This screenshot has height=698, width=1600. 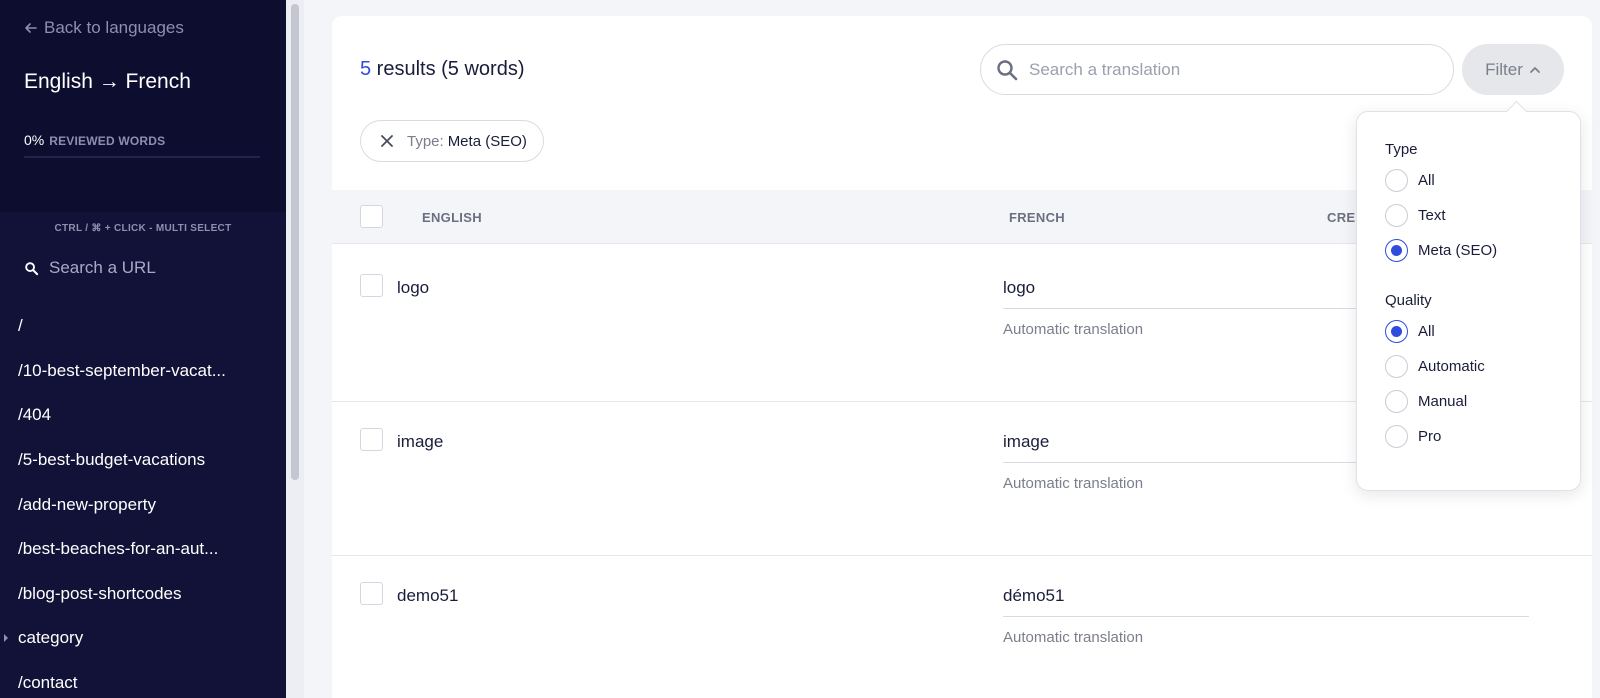 I want to click on translation-search, so click(x=1217, y=69).